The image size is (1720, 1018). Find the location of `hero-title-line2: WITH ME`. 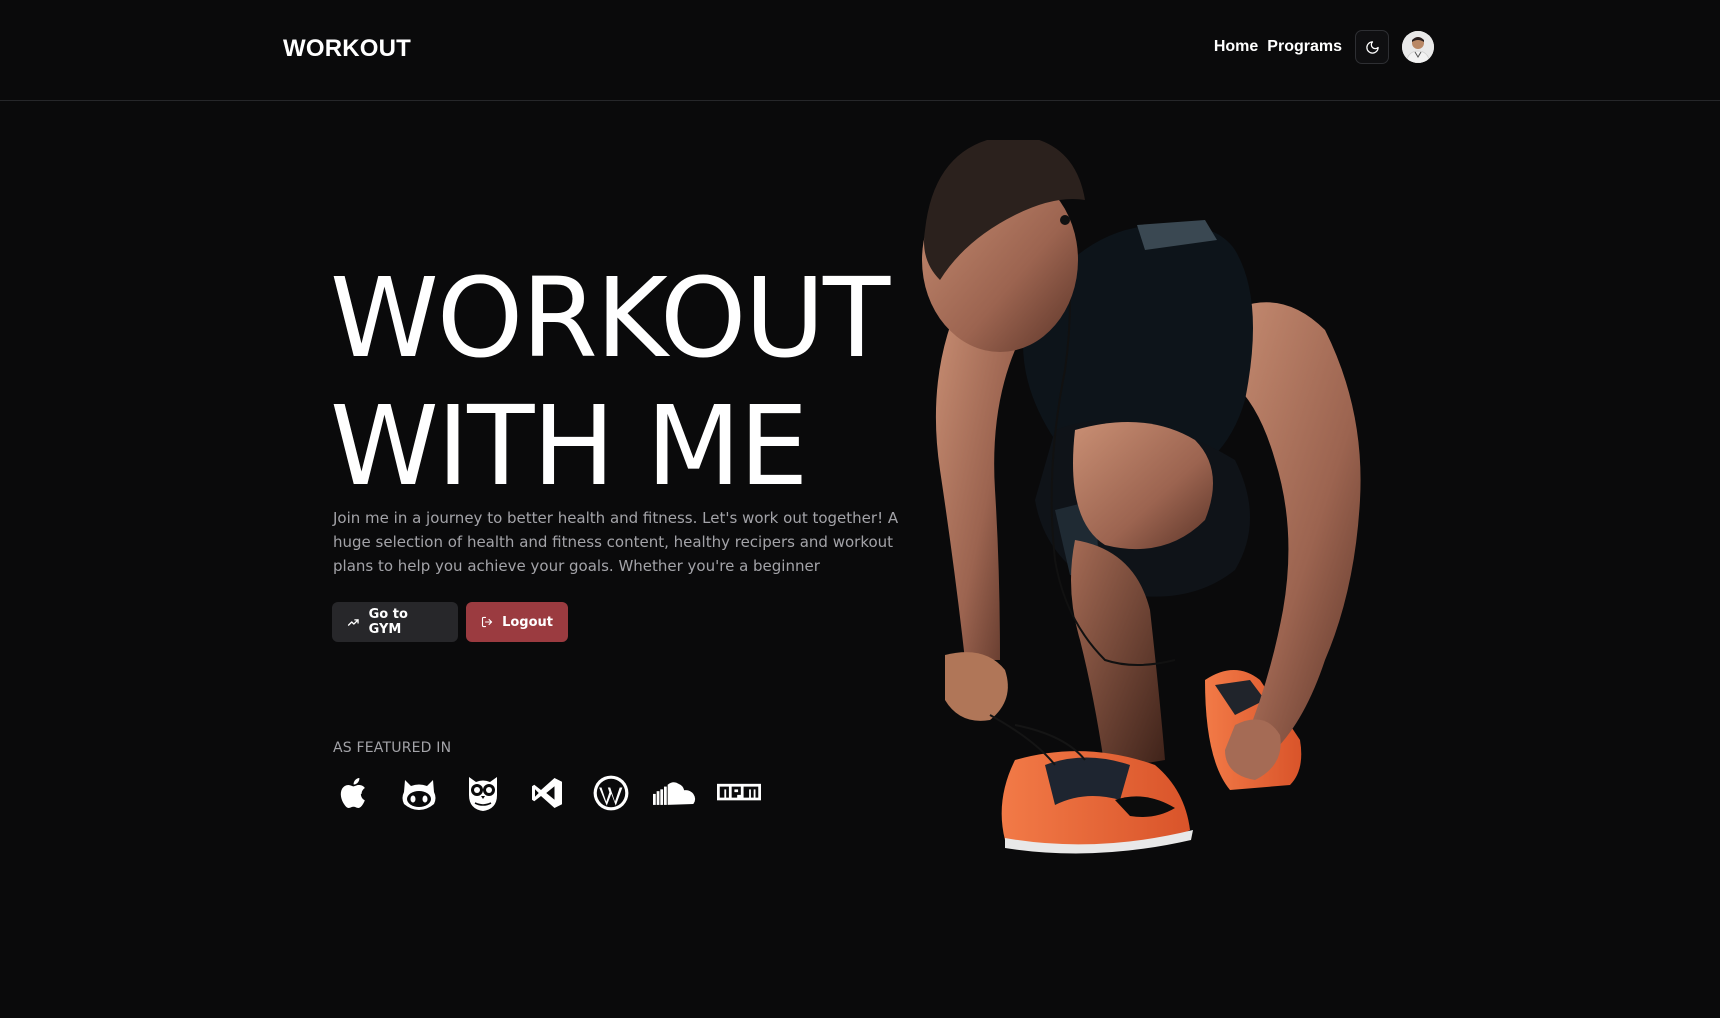

hero-title-line2: WITH ME is located at coordinates (569, 446).